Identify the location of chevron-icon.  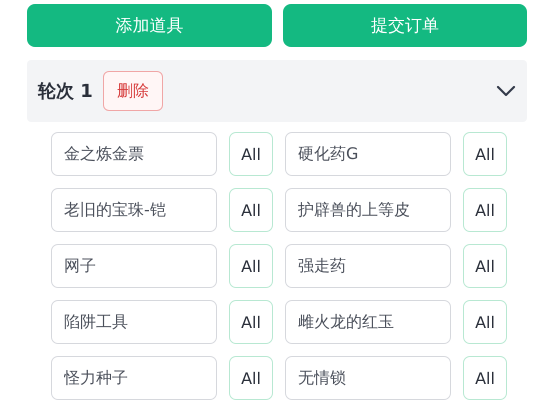
(506, 91).